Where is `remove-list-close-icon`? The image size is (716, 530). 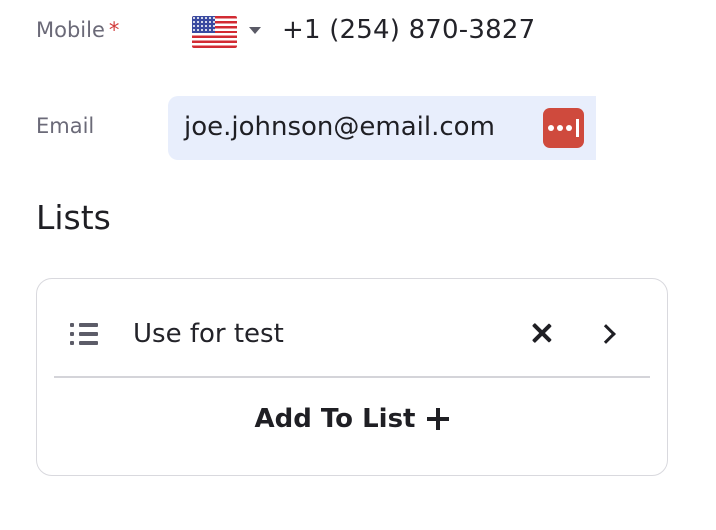
remove-list-close-icon is located at coordinates (542, 333).